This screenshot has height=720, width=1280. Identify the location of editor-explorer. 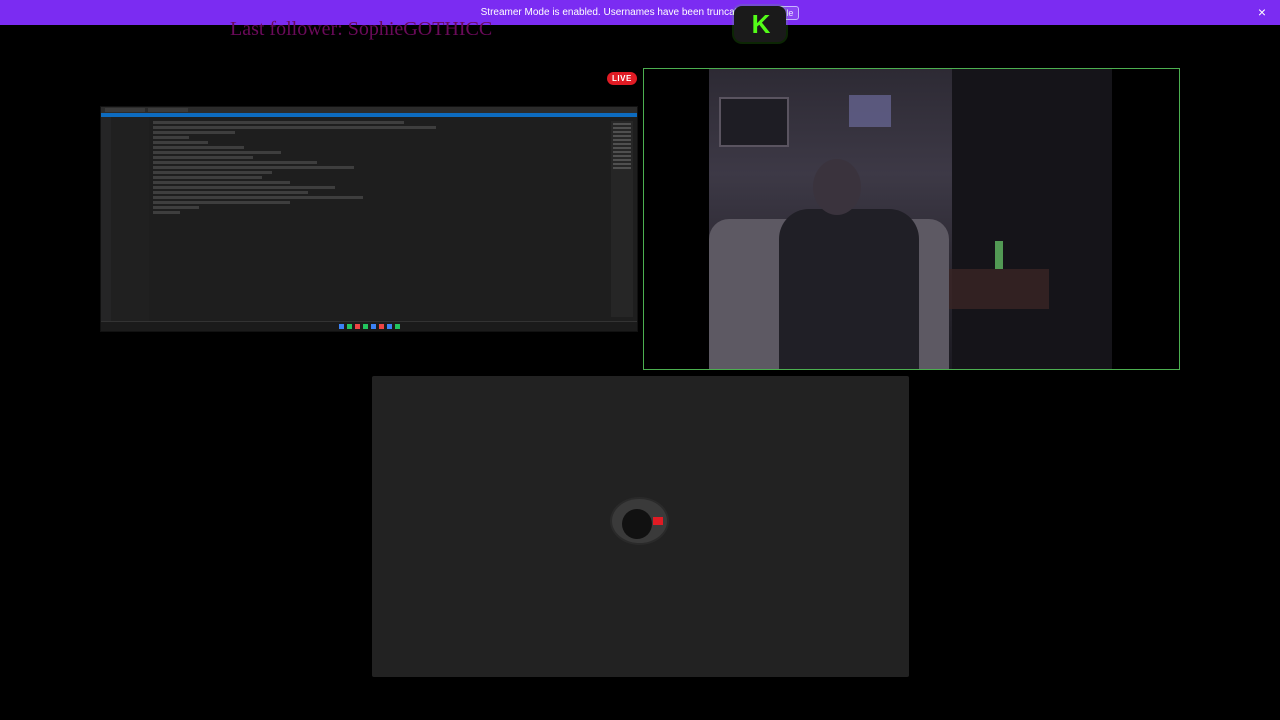
(130, 219).